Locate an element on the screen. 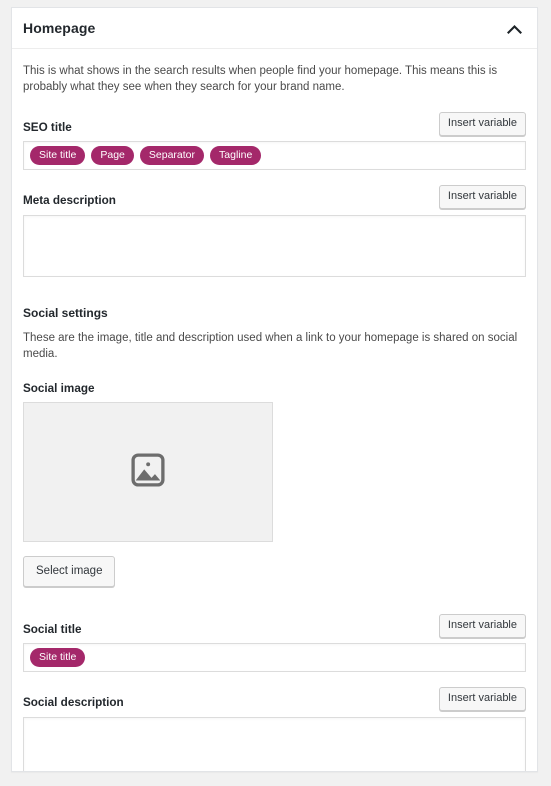 This screenshot has height=786, width=551. social-title-label-row: Social title Insert variable is located at coordinates (274, 626).